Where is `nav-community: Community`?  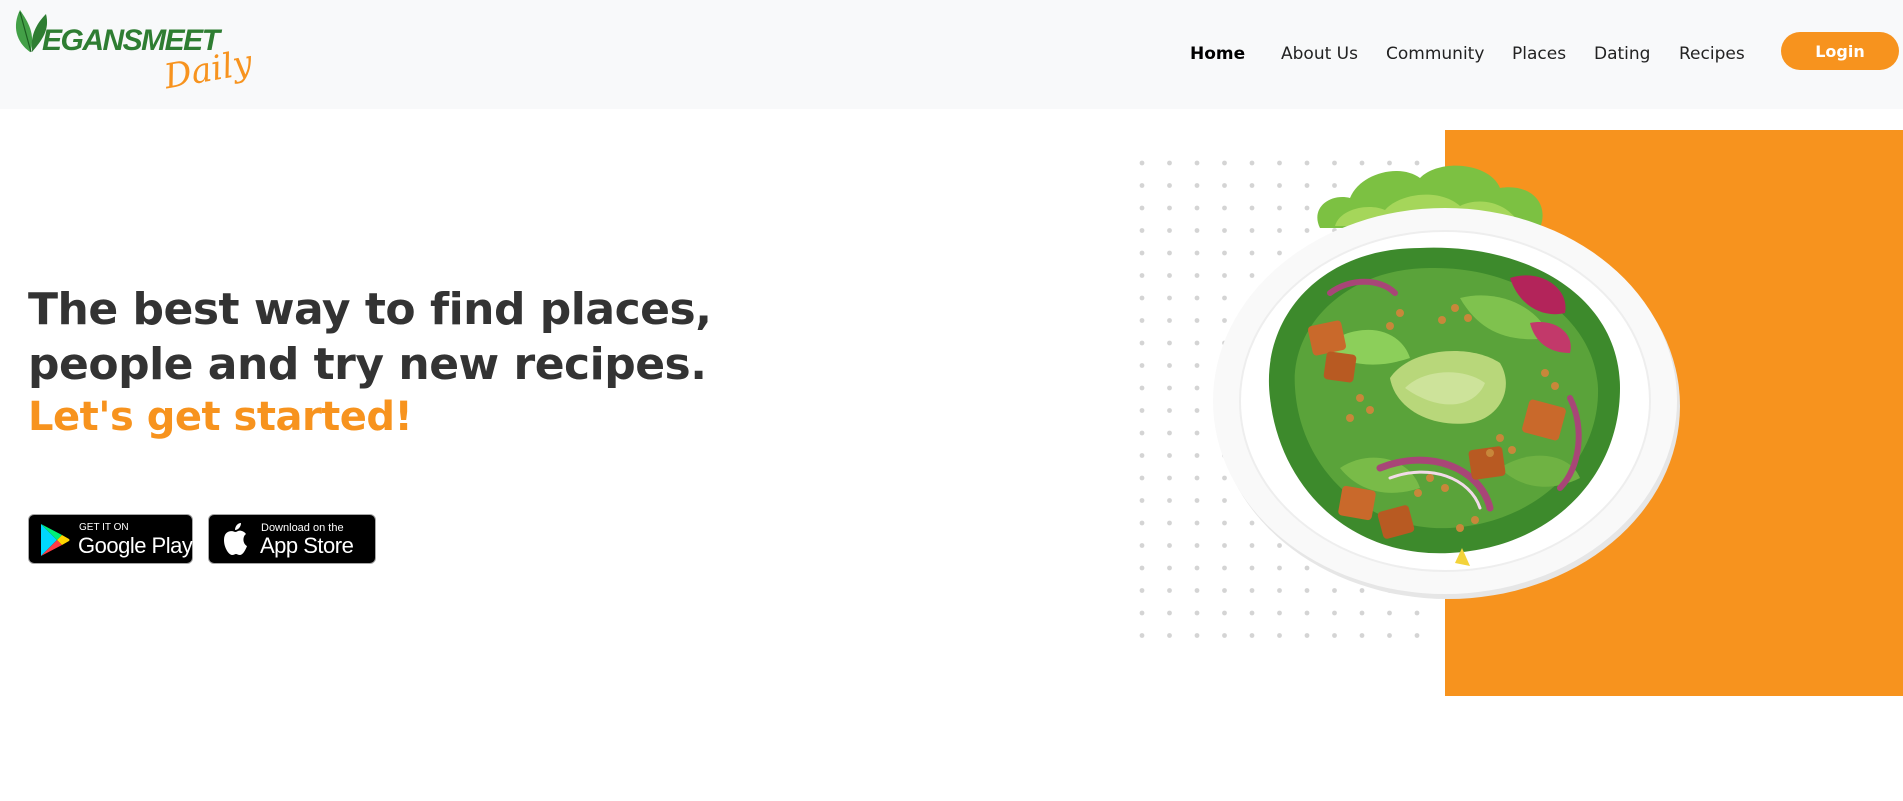
nav-community: Community is located at coordinates (1435, 54).